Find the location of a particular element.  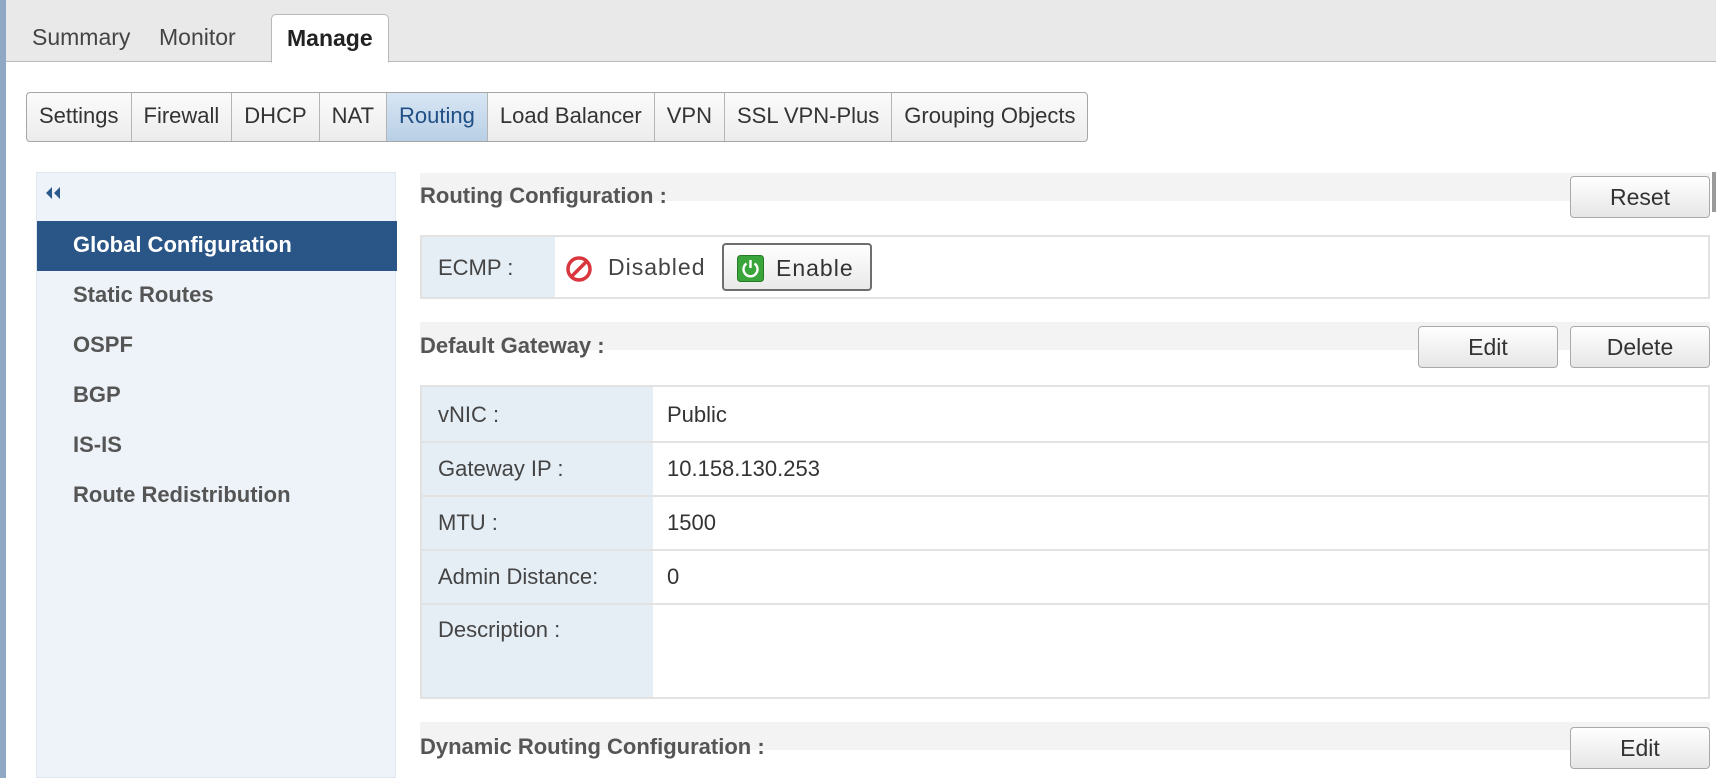

ecmp-label-cell: ECMP : is located at coordinates (488, 267).